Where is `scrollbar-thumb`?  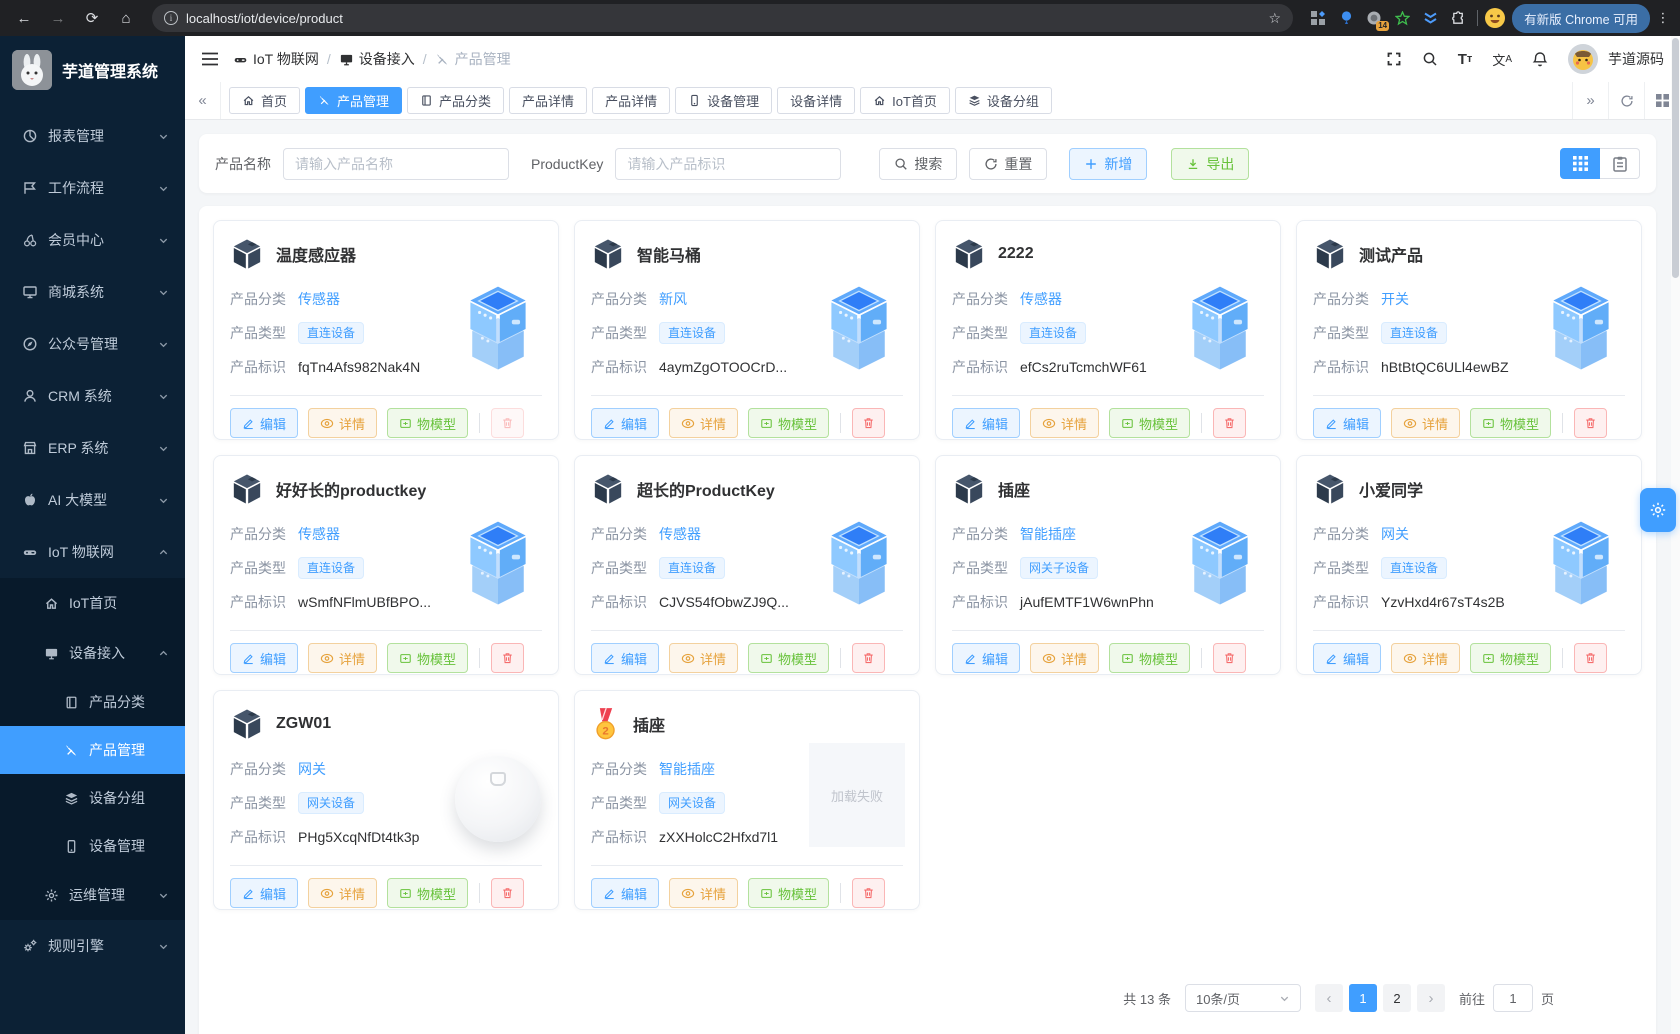 scrollbar-thumb is located at coordinates (1675, 158).